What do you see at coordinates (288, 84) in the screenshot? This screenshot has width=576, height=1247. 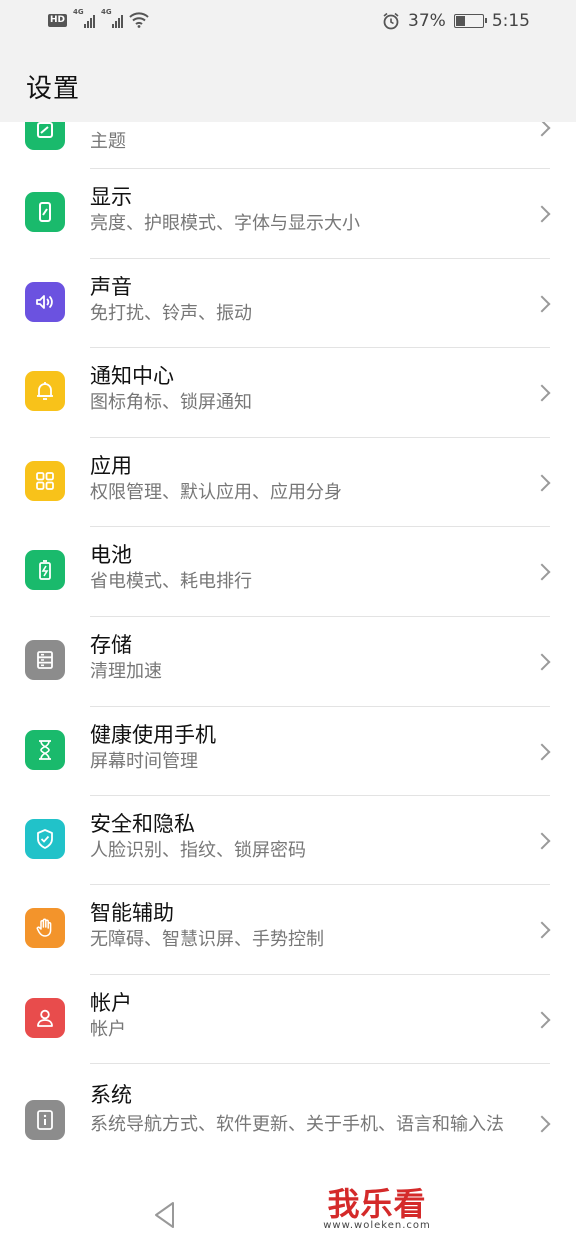 I see `title-bar: 设置` at bounding box center [288, 84].